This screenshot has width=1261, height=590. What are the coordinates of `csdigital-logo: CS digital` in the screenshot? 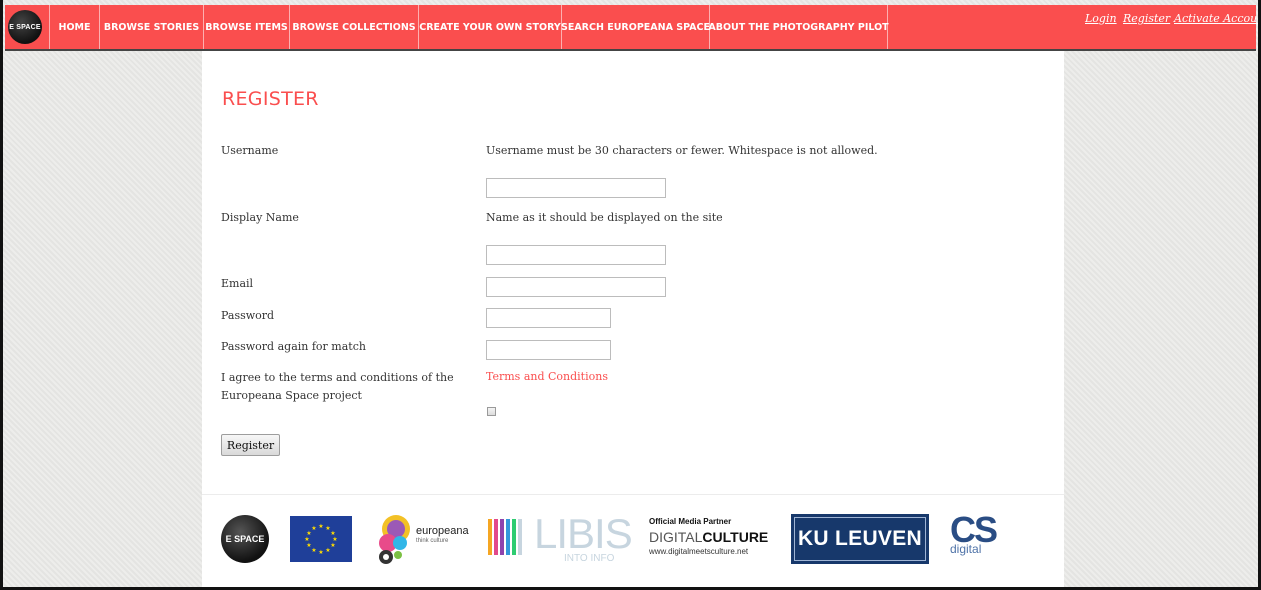 It's located at (980, 539).